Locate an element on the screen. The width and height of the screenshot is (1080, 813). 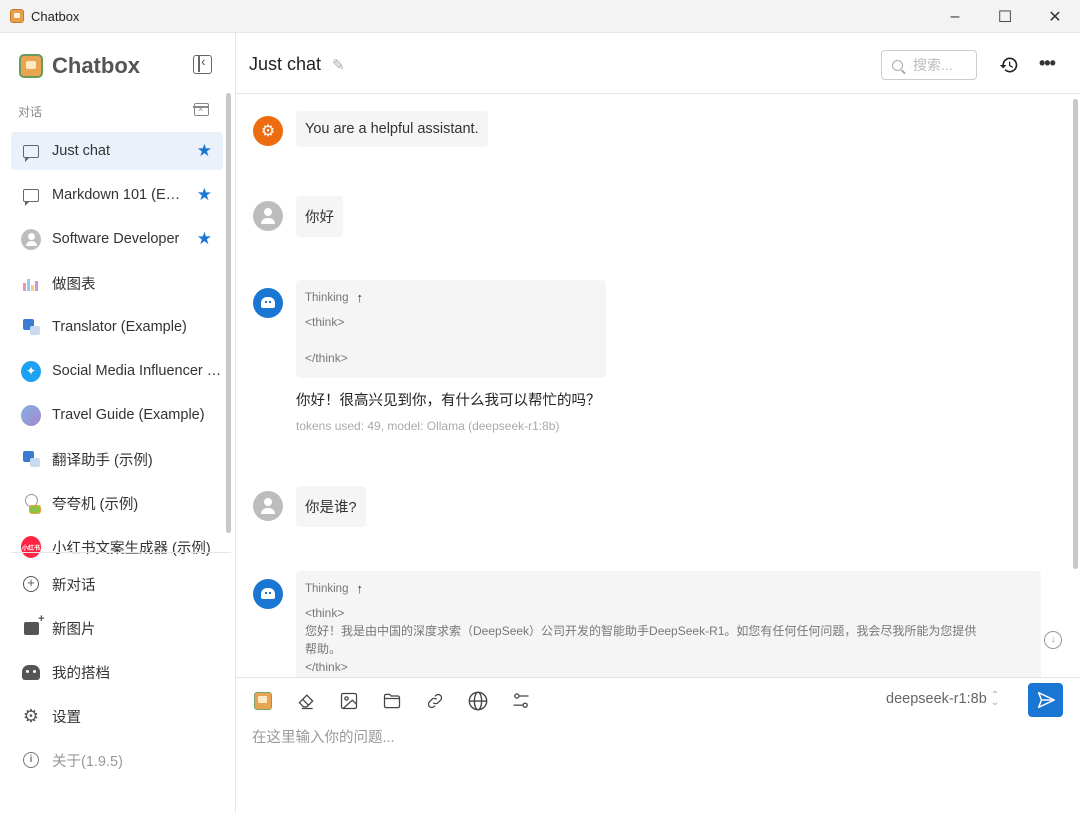
link-icon is located at coordinates (435, 701).